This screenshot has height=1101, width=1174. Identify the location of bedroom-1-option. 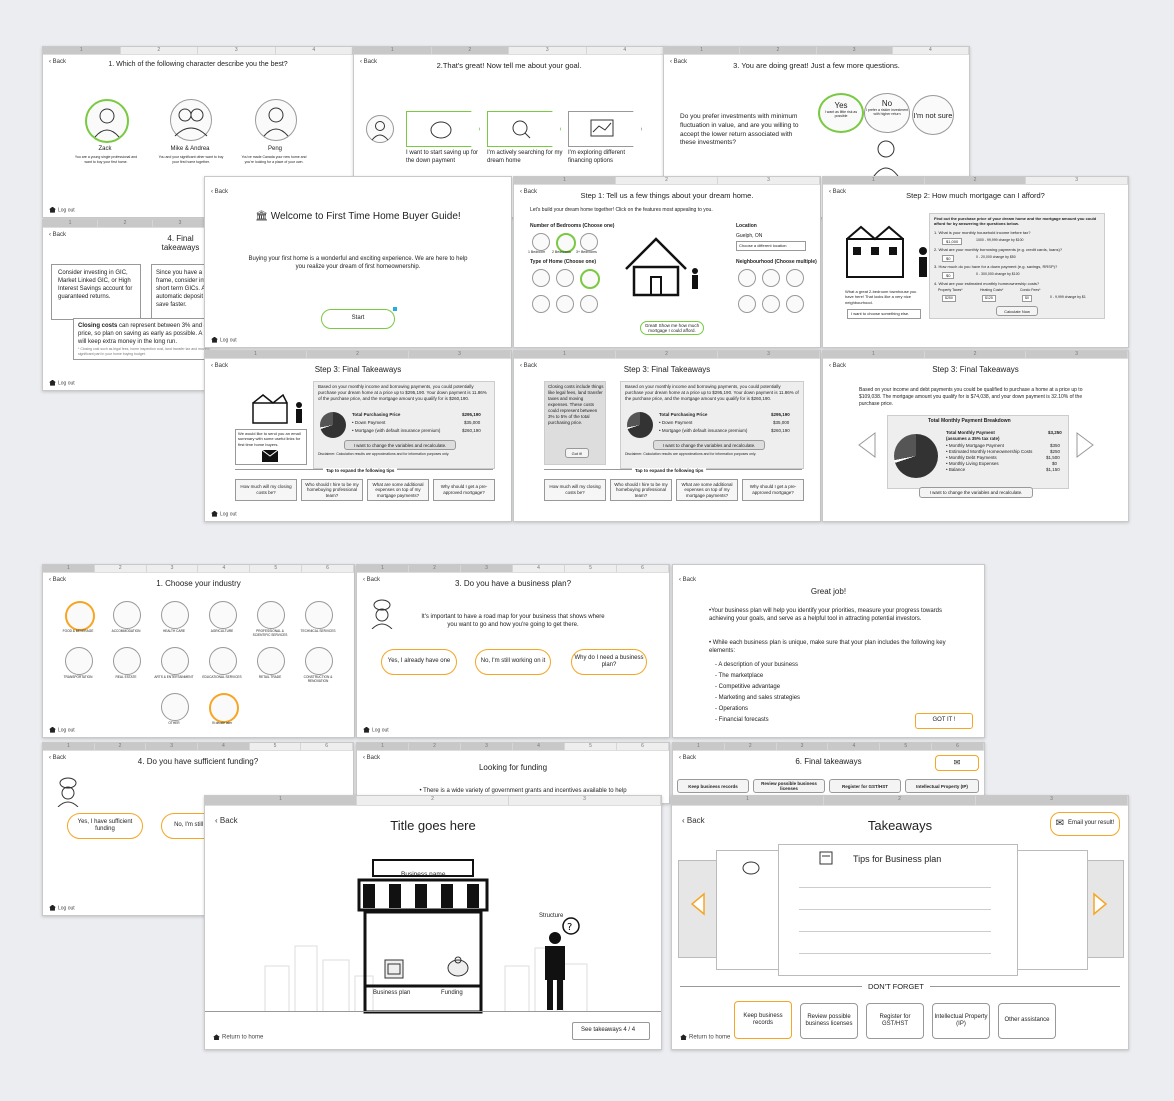
(541, 242).